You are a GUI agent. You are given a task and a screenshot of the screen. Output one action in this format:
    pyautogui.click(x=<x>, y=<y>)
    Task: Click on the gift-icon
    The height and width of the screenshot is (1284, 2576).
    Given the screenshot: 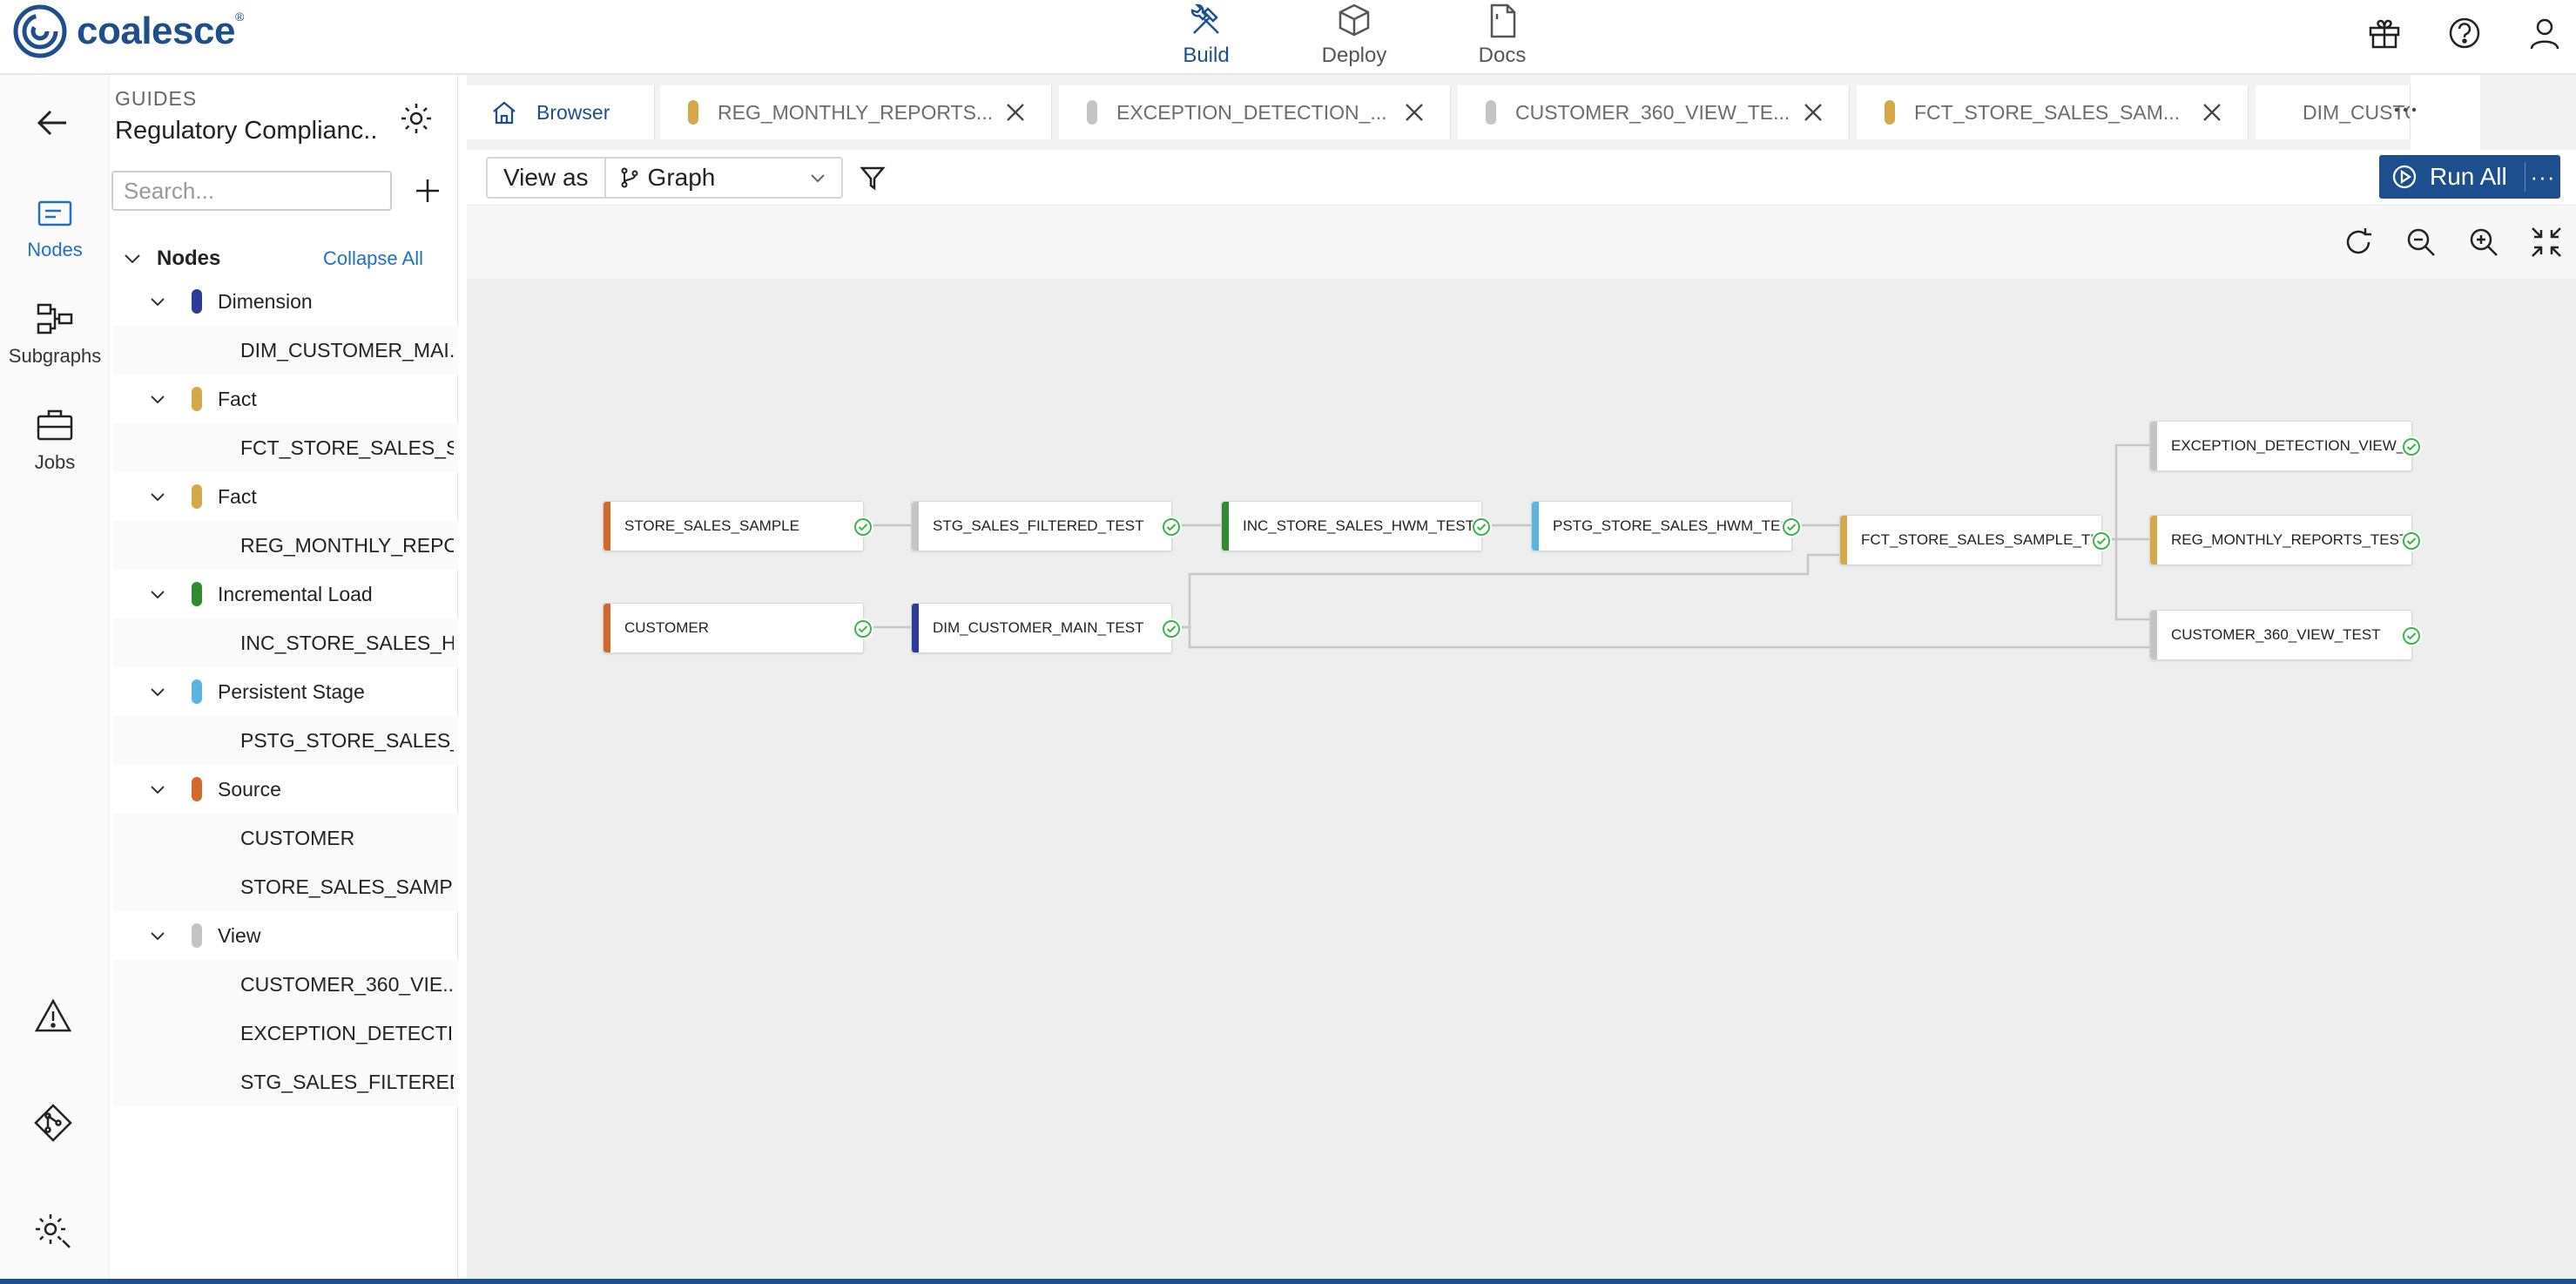 What is the action you would take?
    pyautogui.click(x=2385, y=33)
    